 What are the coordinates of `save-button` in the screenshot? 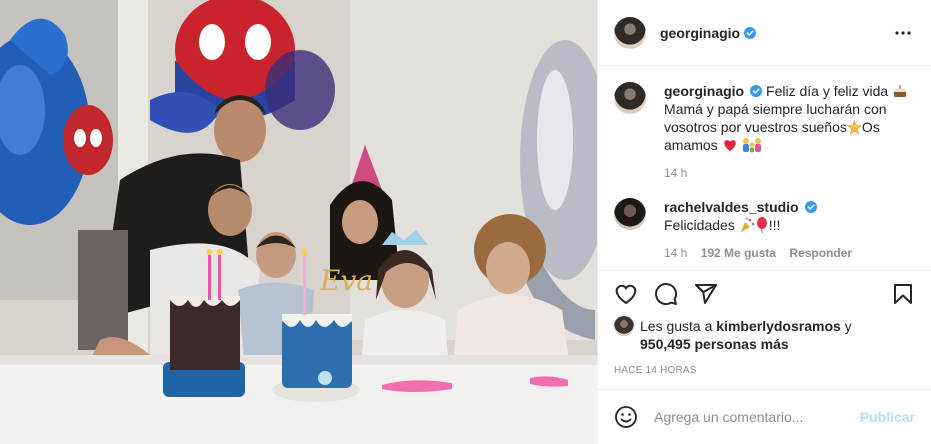 It's located at (903, 294).